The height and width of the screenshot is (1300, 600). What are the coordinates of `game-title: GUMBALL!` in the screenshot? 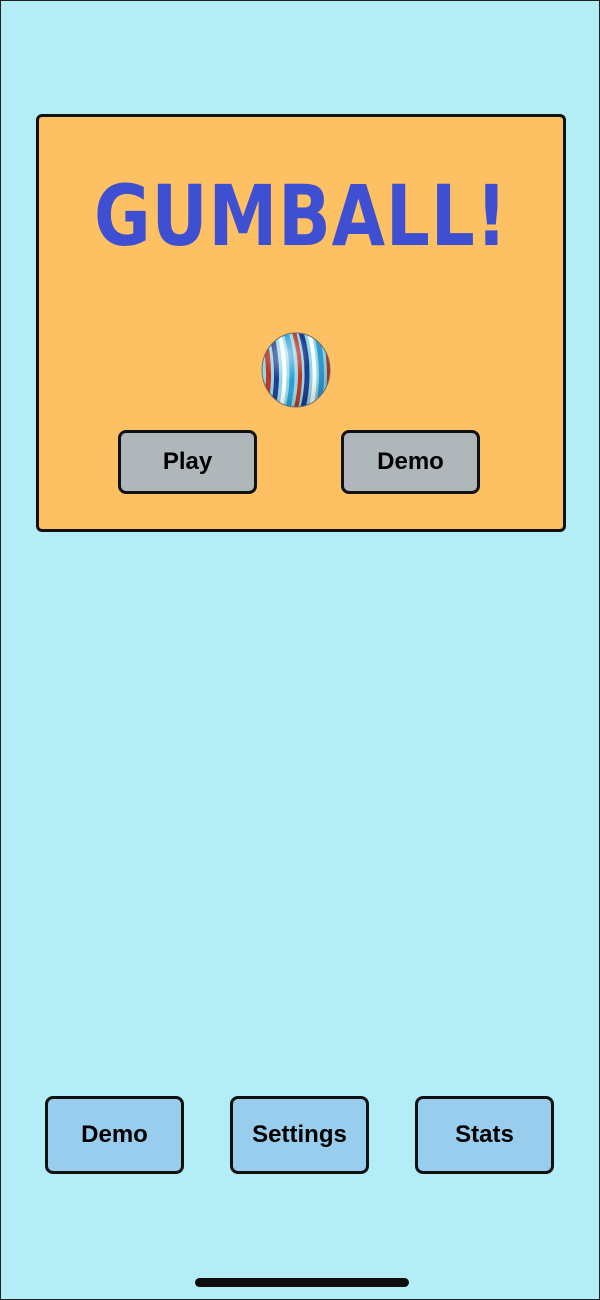 It's located at (301, 210).